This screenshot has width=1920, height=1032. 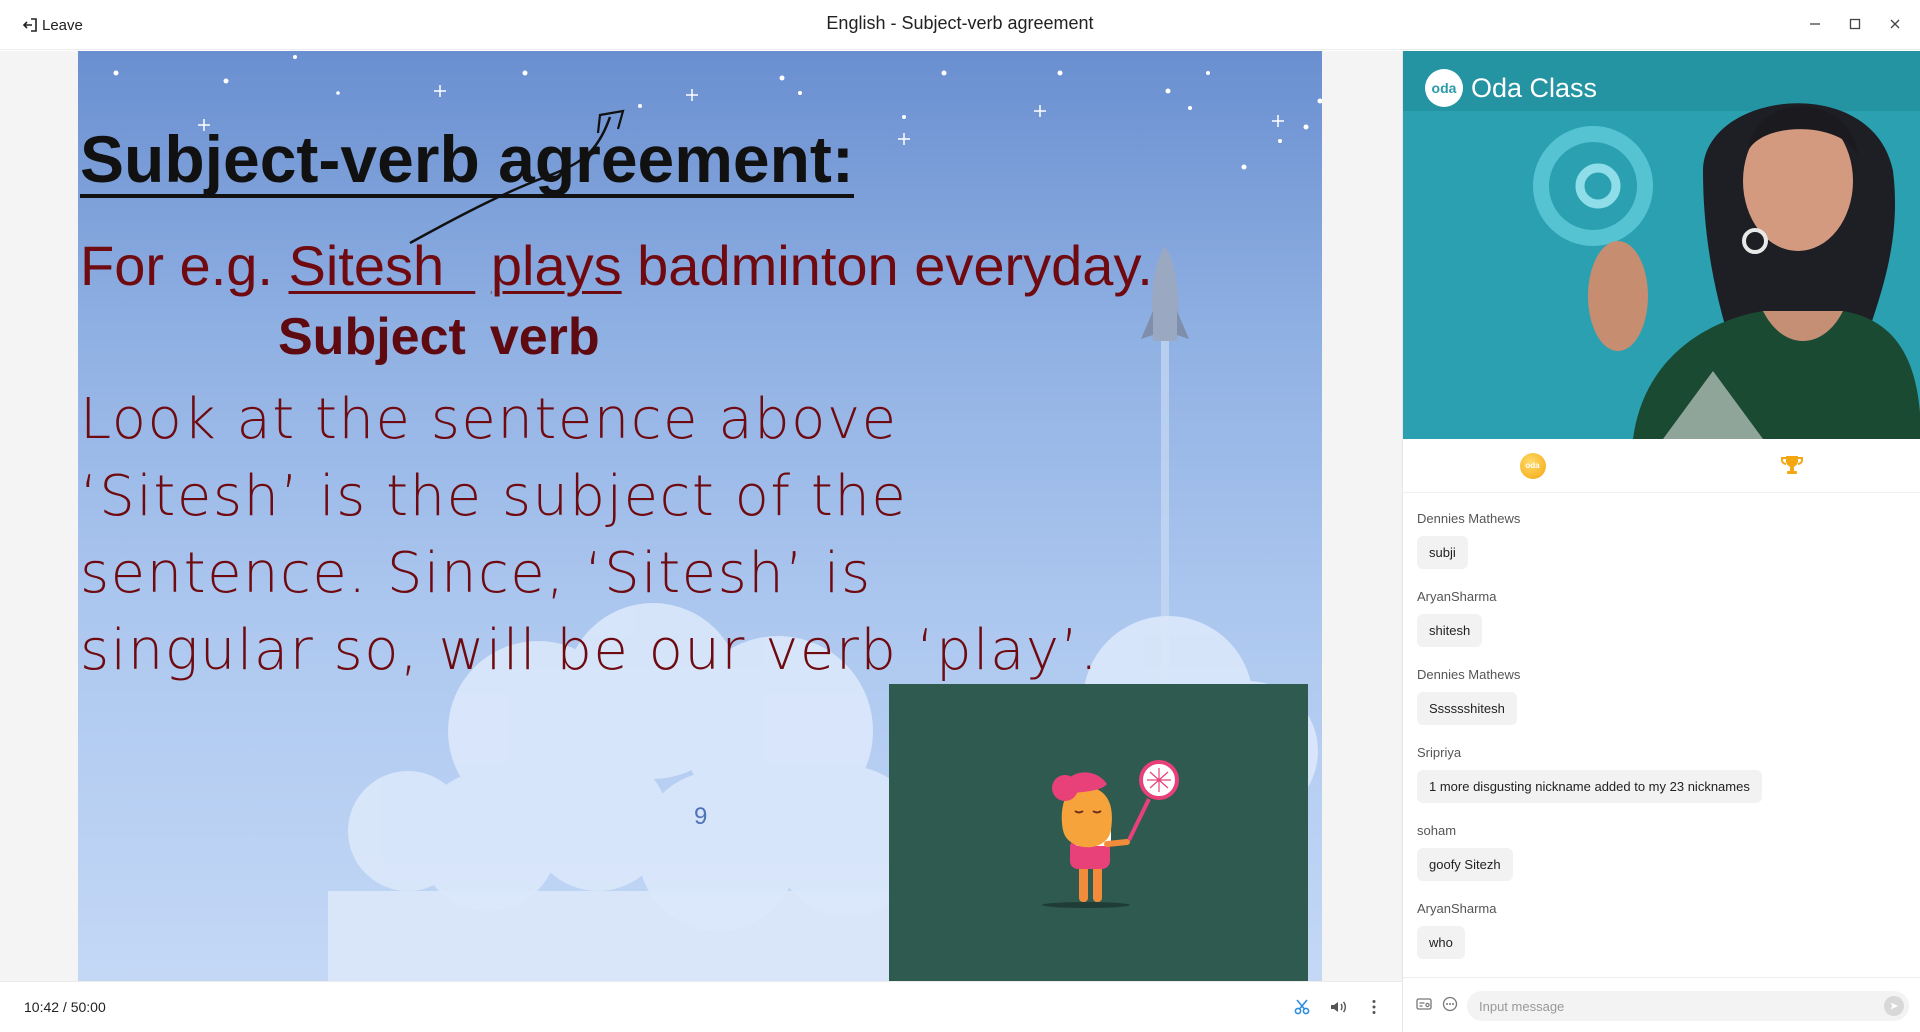 I want to click on speaker-icon, so click(x=1338, y=1007).